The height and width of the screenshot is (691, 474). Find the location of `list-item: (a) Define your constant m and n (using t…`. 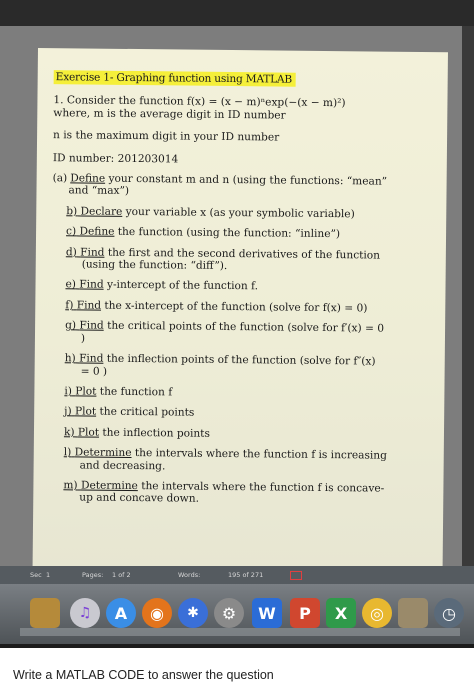

list-item: (a) Define your constant m and n (using t… is located at coordinates (220, 185).